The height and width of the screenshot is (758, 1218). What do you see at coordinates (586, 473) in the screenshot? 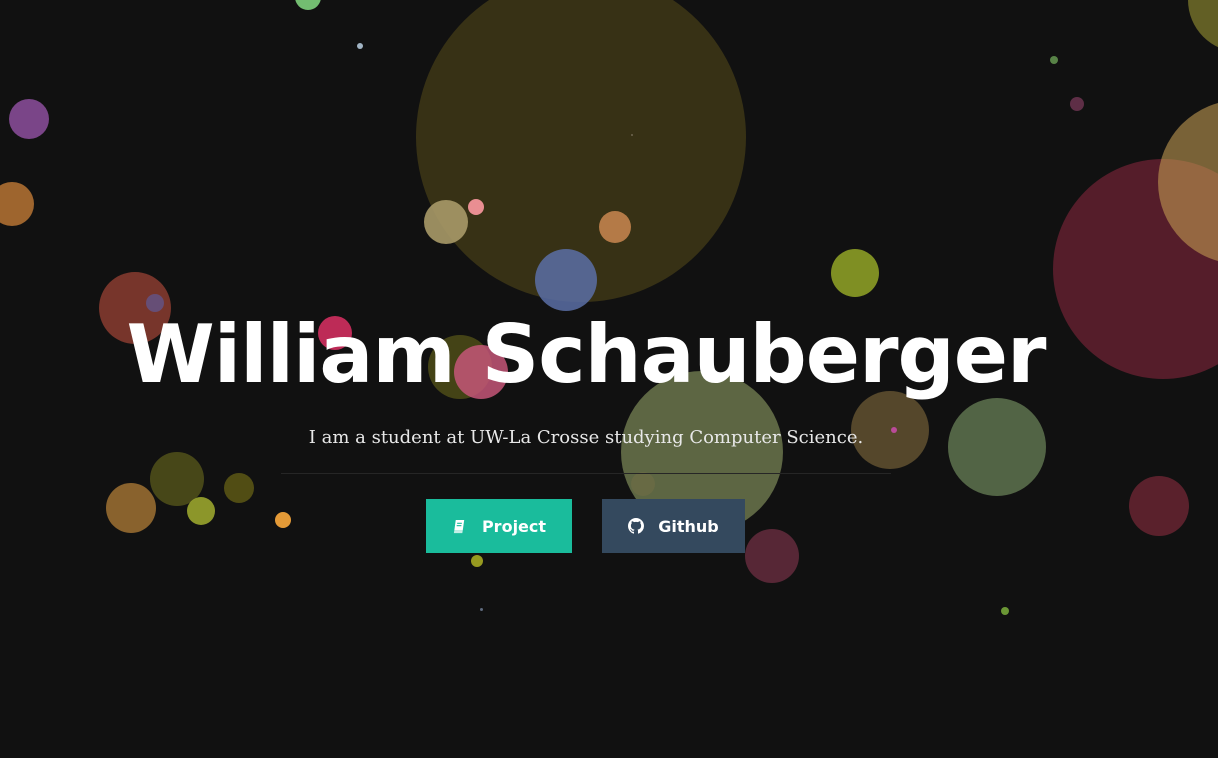
I see `hero-divider` at bounding box center [586, 473].